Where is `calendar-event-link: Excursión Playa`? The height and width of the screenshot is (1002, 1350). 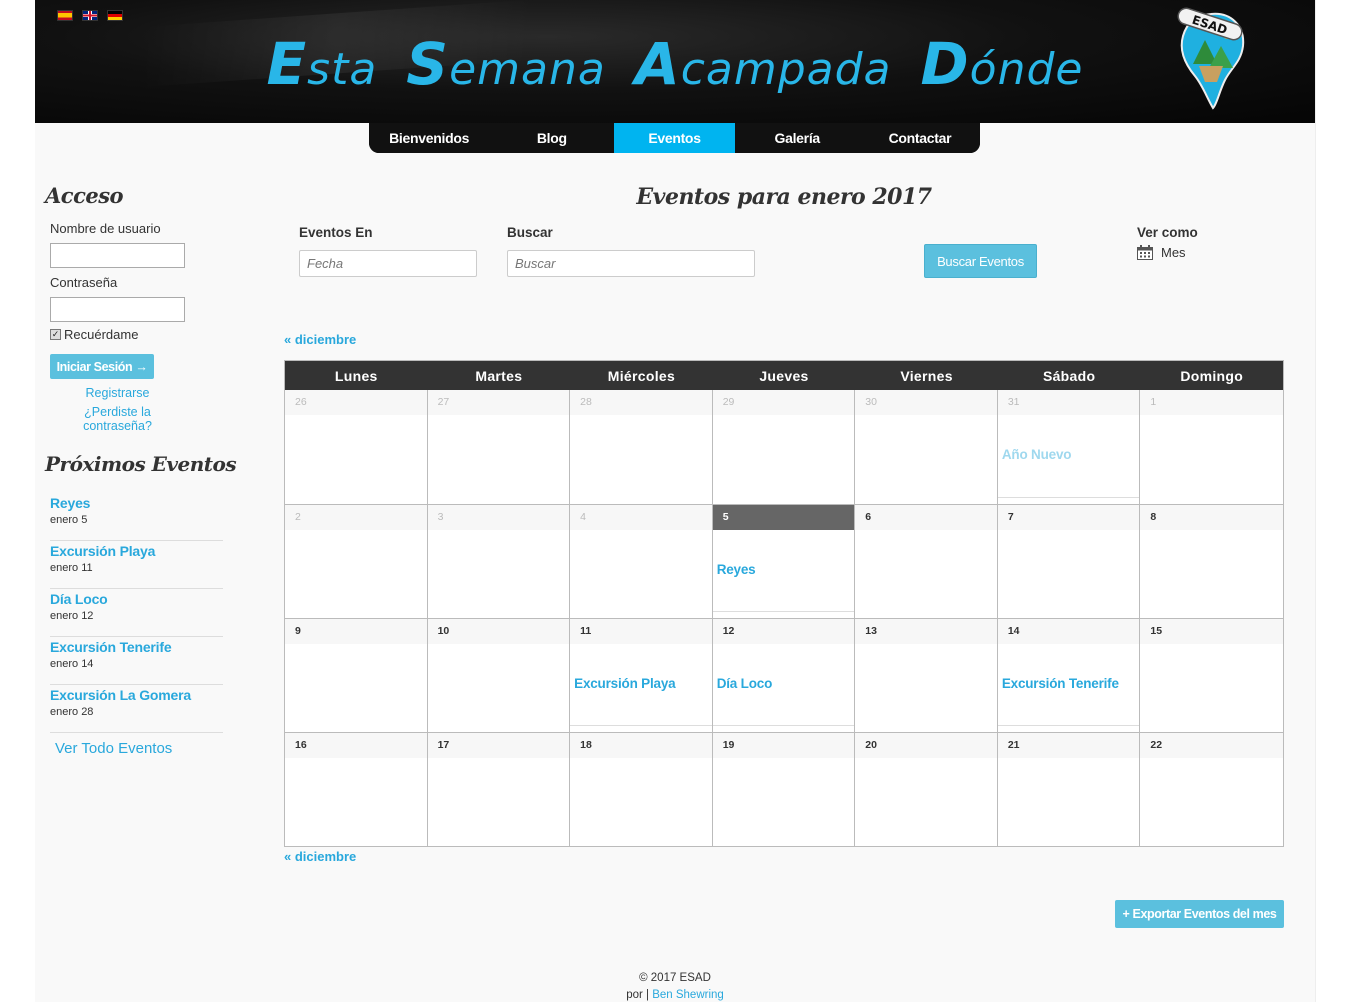 calendar-event-link: Excursión Playa is located at coordinates (625, 683).